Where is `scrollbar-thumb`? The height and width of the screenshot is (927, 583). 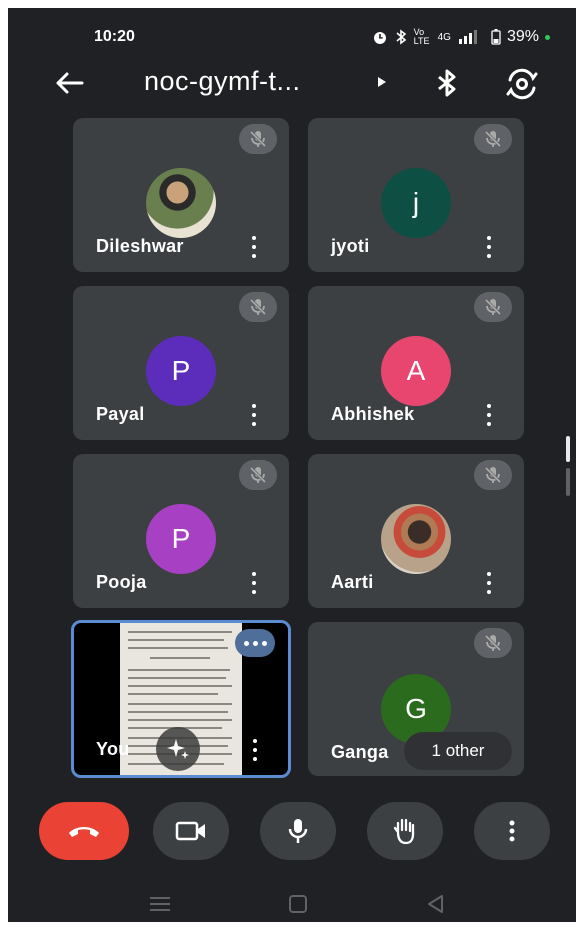
scrollbar-thumb is located at coordinates (568, 449).